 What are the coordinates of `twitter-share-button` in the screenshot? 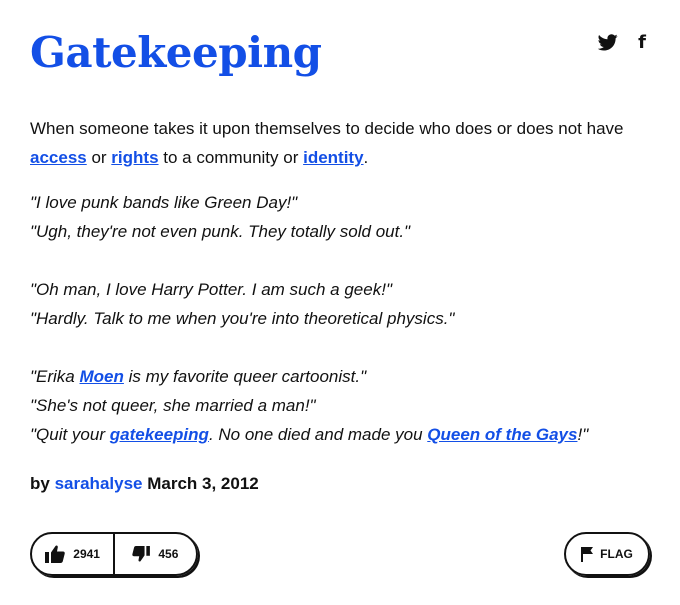 It's located at (608, 42).